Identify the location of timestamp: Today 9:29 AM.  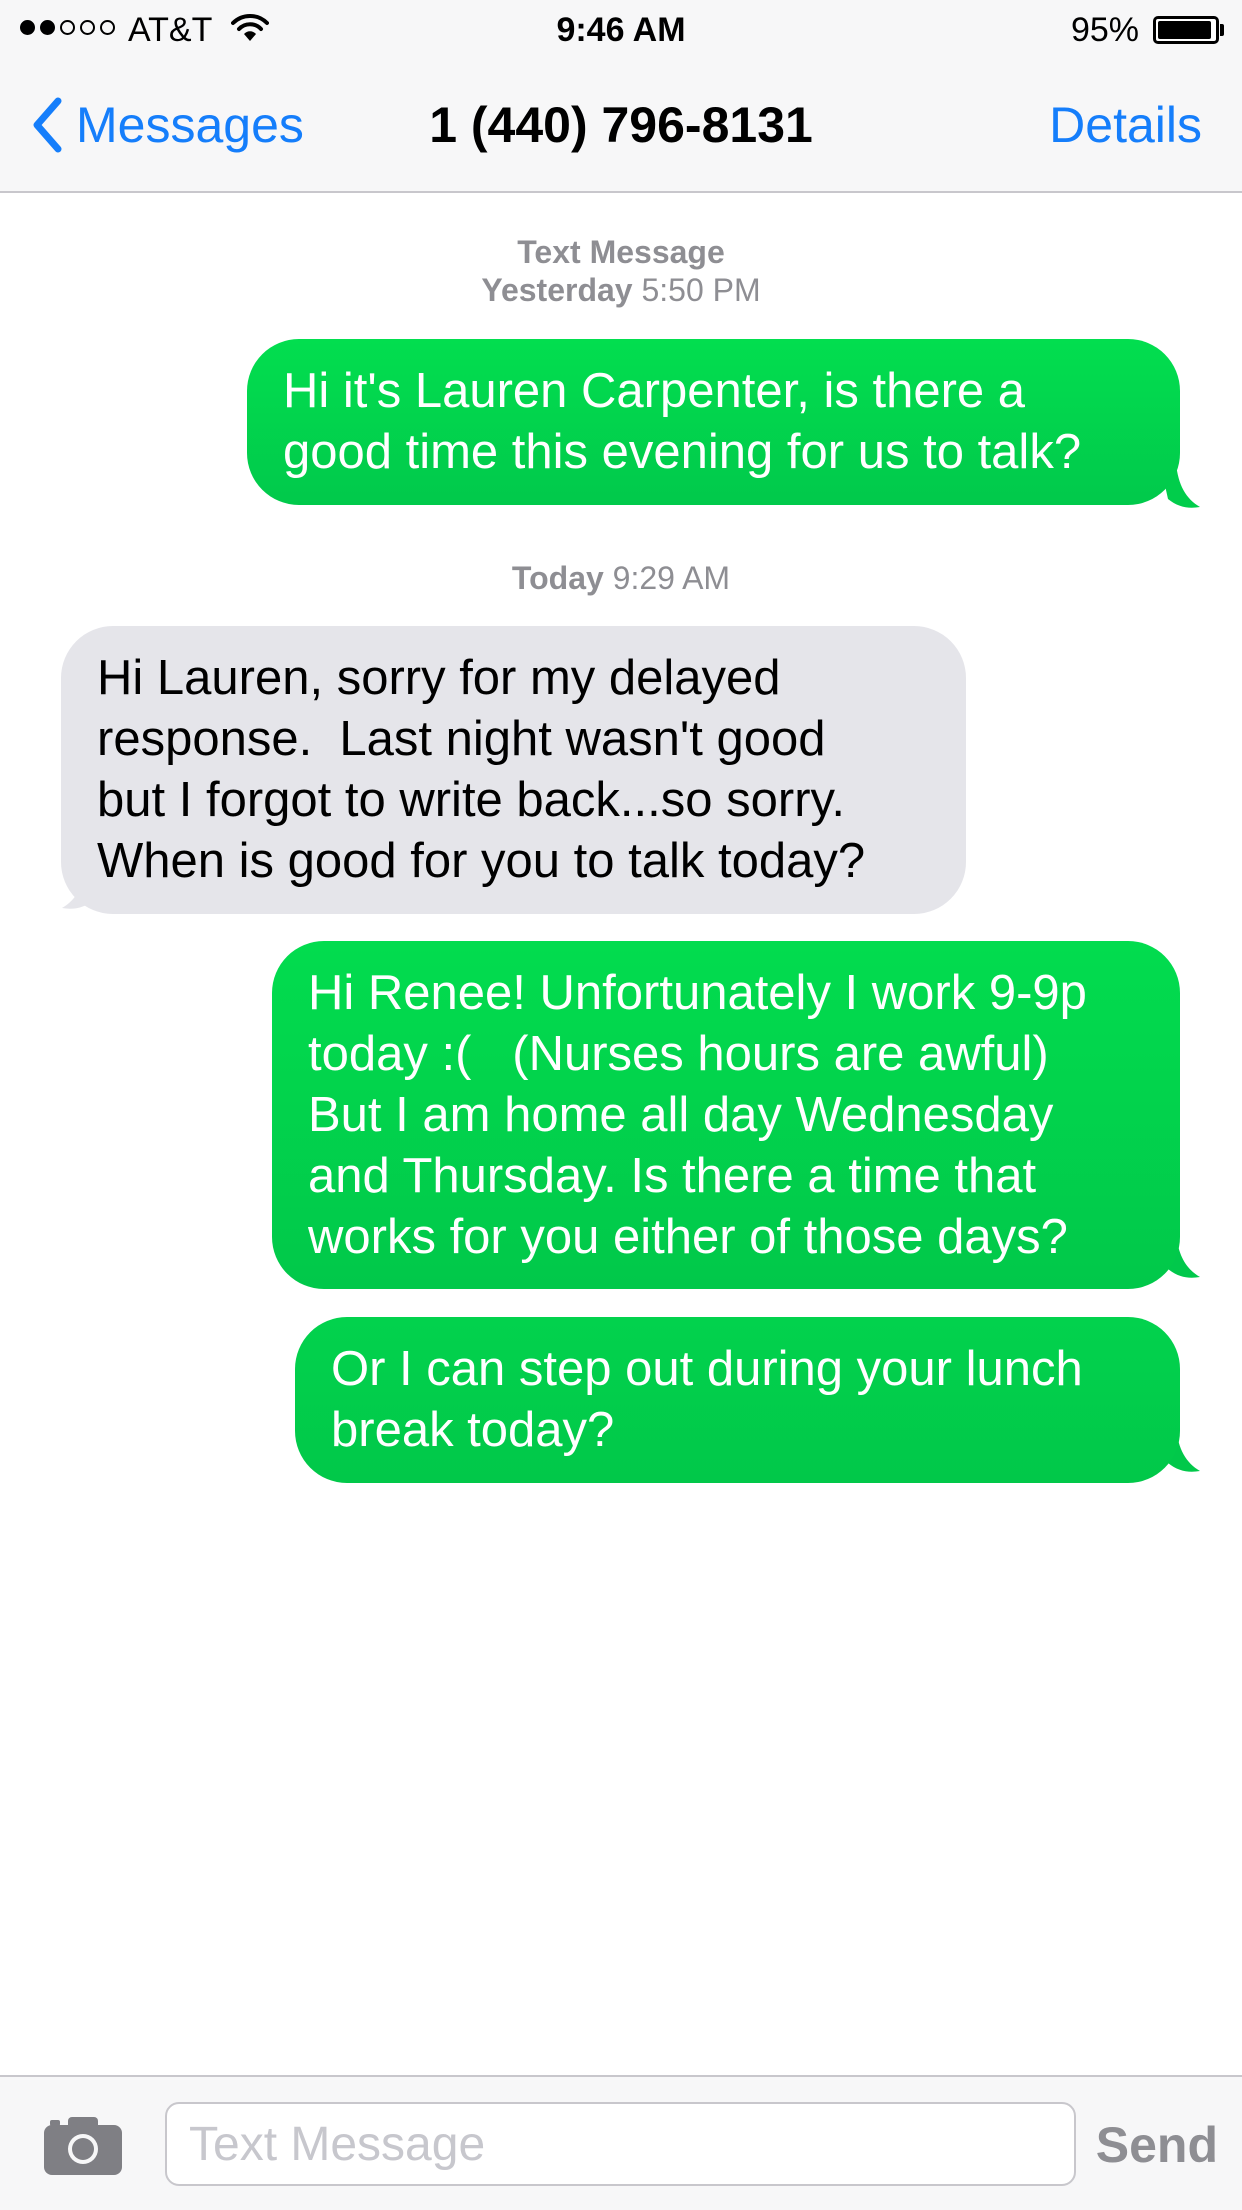
(621, 578).